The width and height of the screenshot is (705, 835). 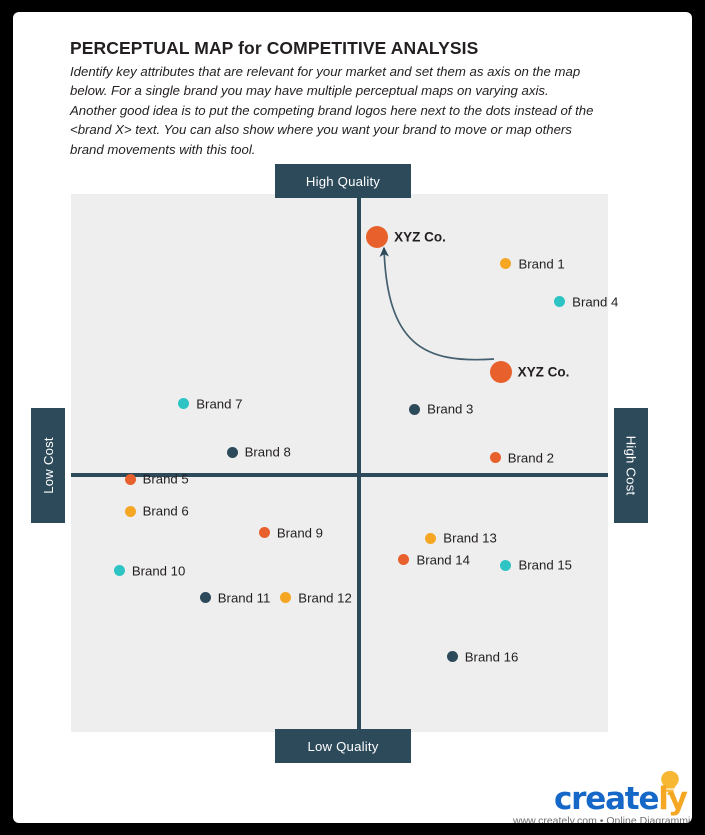 What do you see at coordinates (325, 597) in the screenshot?
I see `point-label: Brand 12` at bounding box center [325, 597].